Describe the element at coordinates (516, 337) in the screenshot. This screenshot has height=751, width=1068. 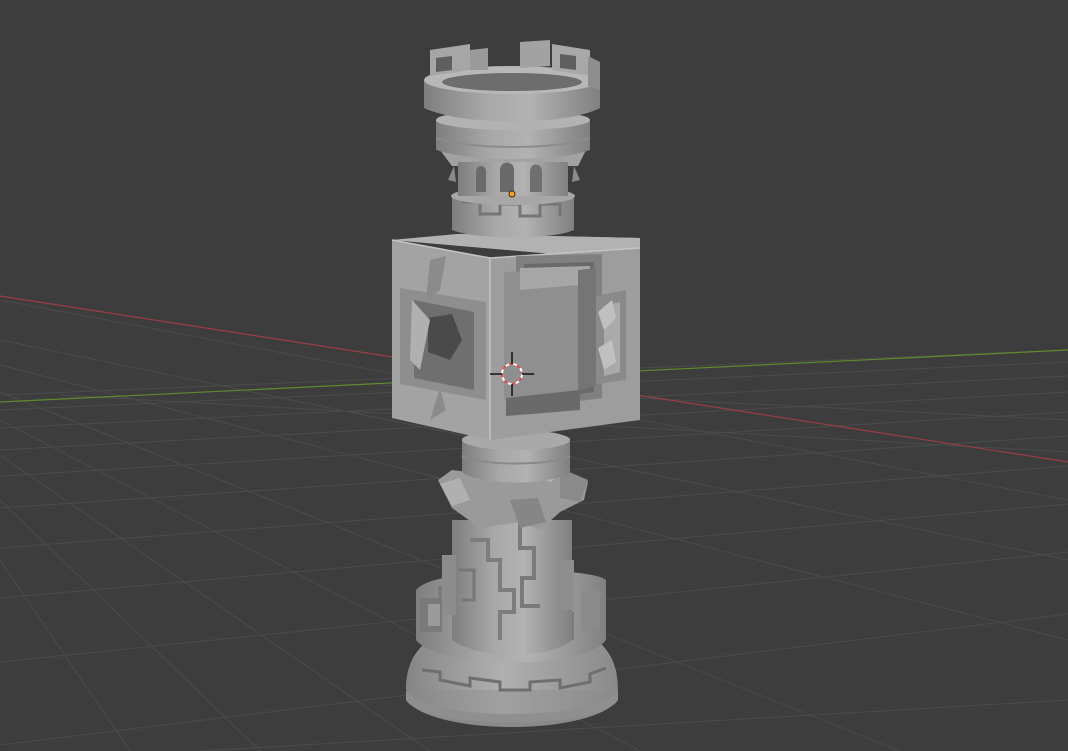
I see `hollow-cube` at that location.